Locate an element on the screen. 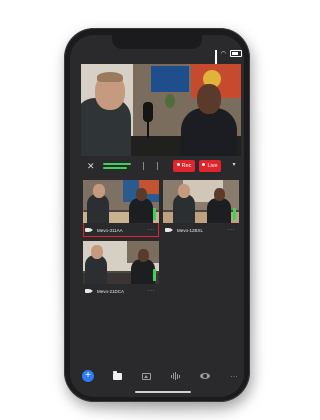 This screenshot has height=420, width=320. plus-icon: + is located at coordinates (88, 376).